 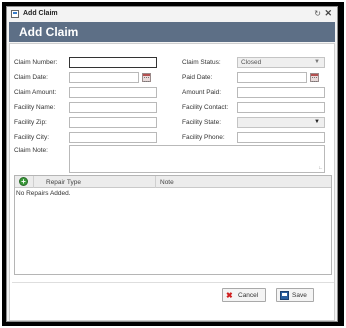 What do you see at coordinates (320, 168) in the screenshot?
I see `resize-grip-icon: ∟` at bounding box center [320, 168].